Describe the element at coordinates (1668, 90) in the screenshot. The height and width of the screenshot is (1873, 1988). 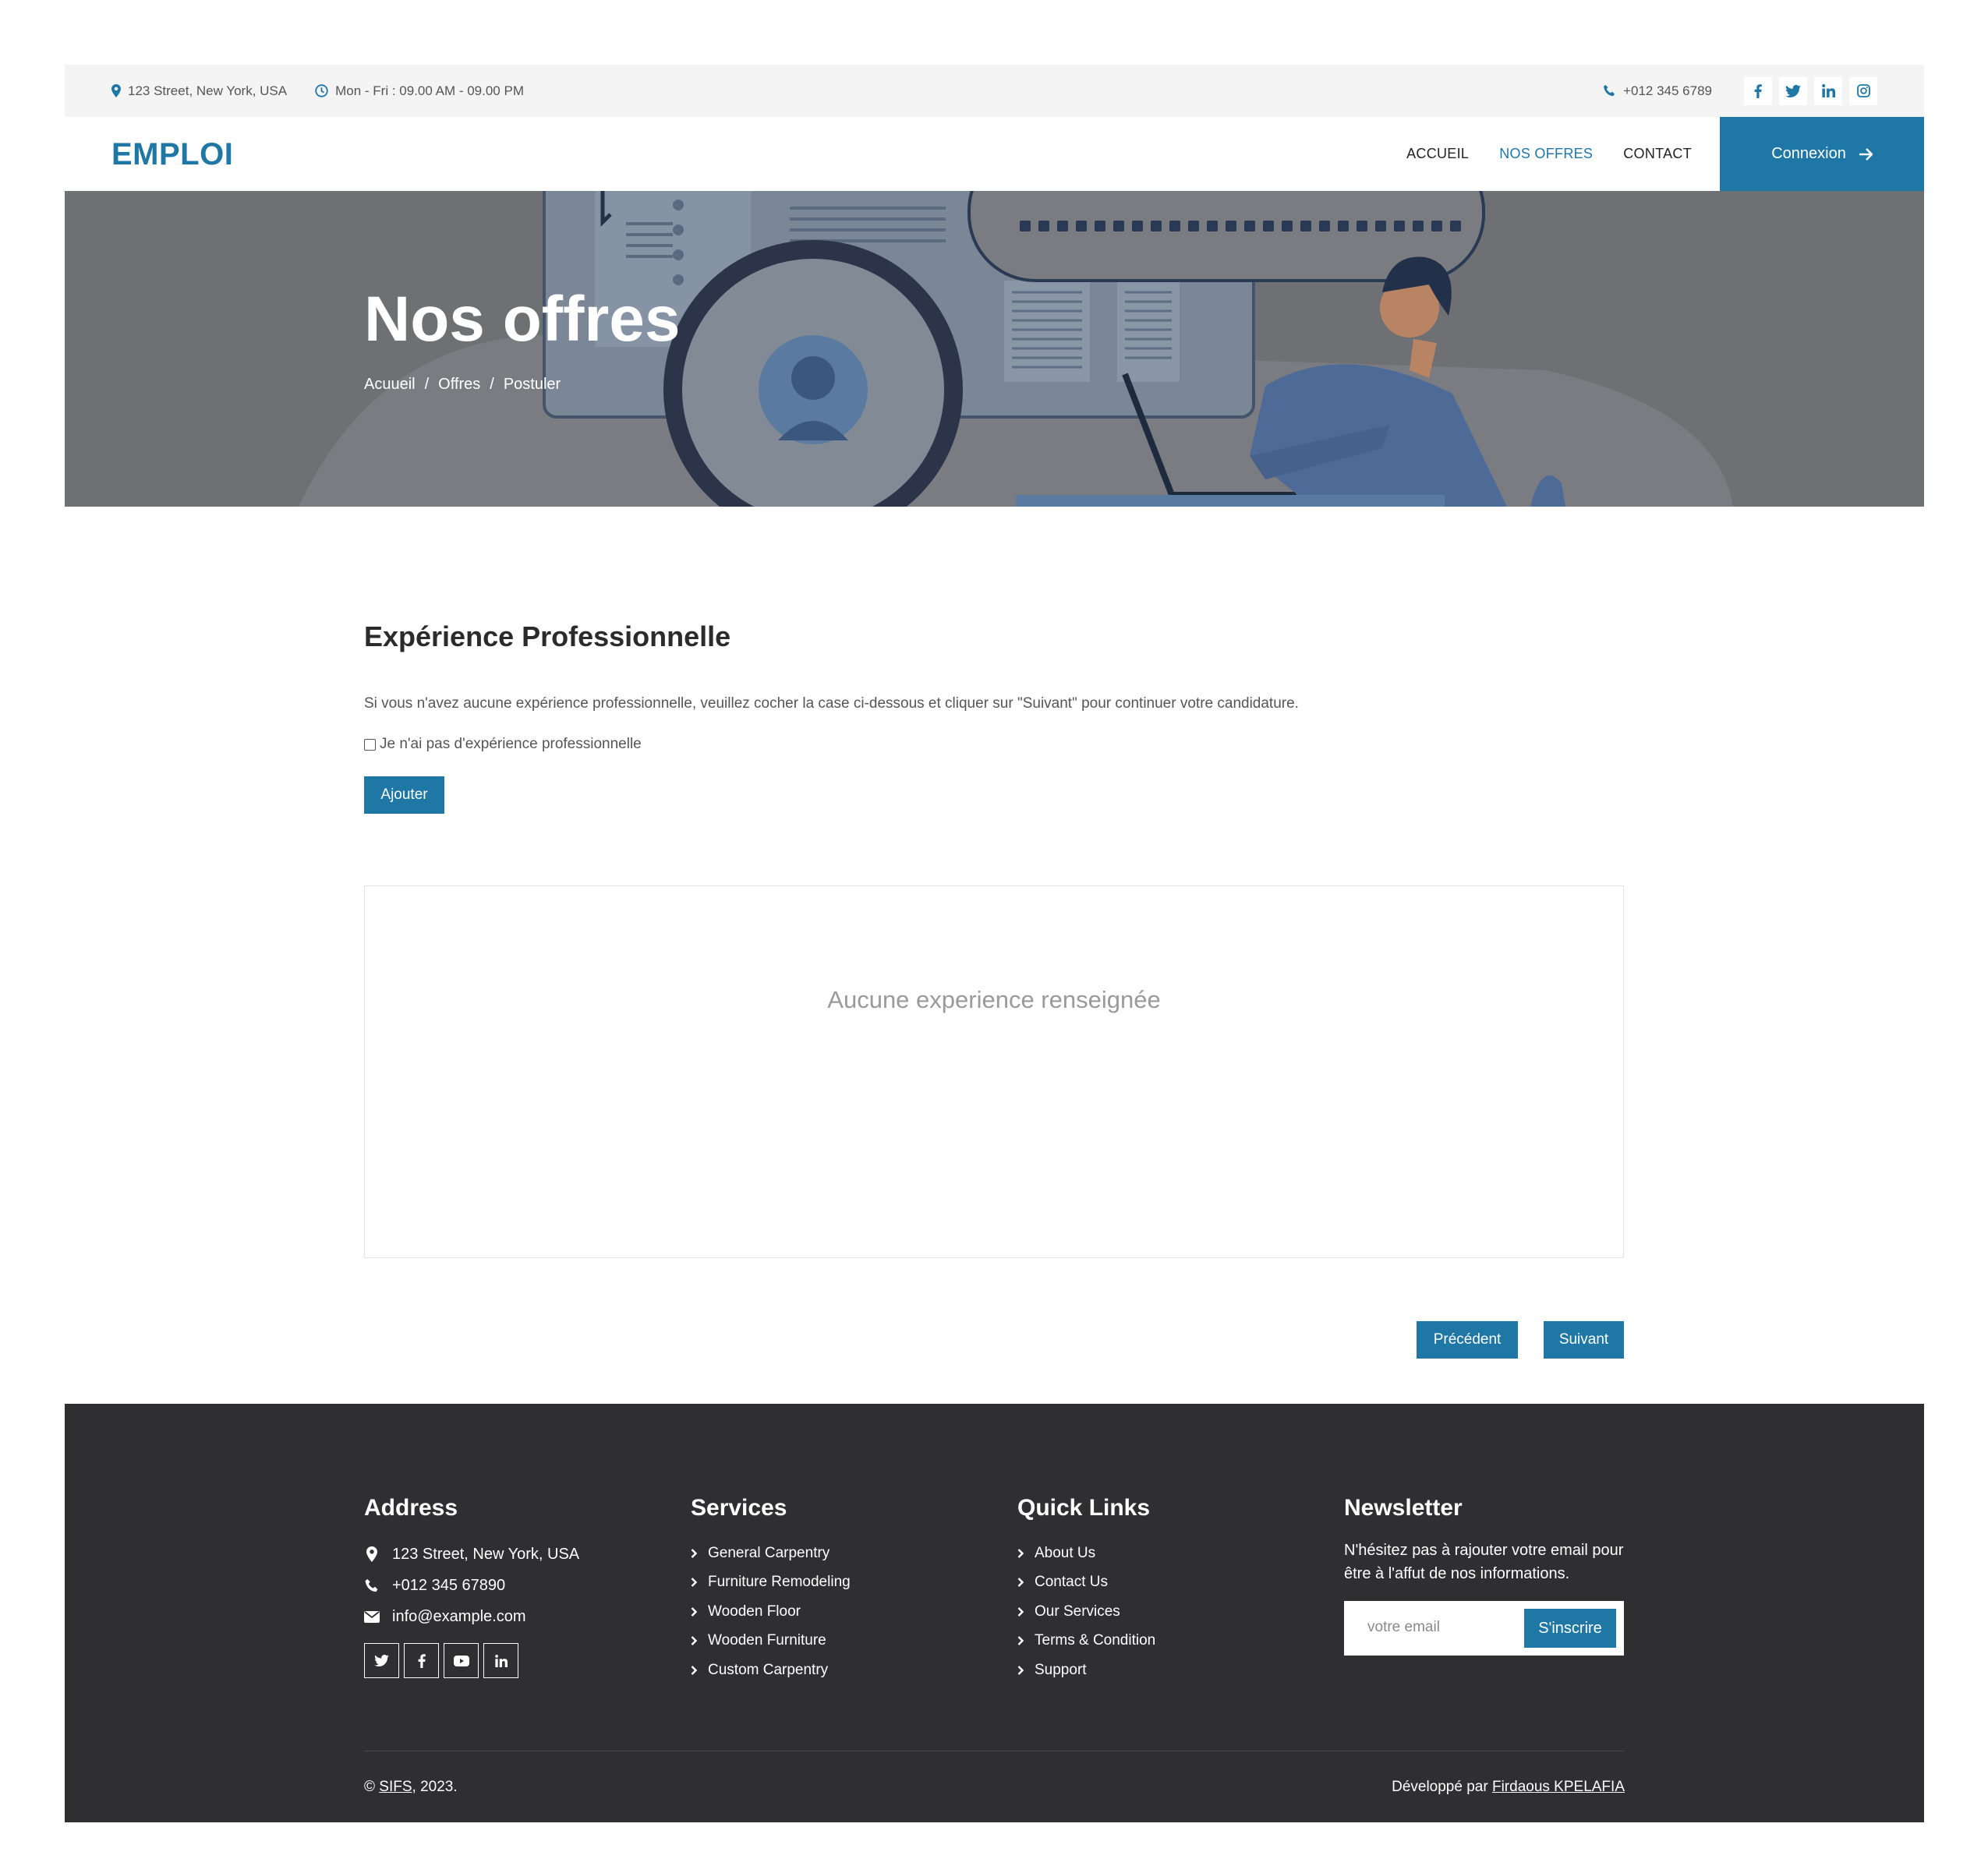
I see `topbar-phone-text: +012 345 6789` at that location.